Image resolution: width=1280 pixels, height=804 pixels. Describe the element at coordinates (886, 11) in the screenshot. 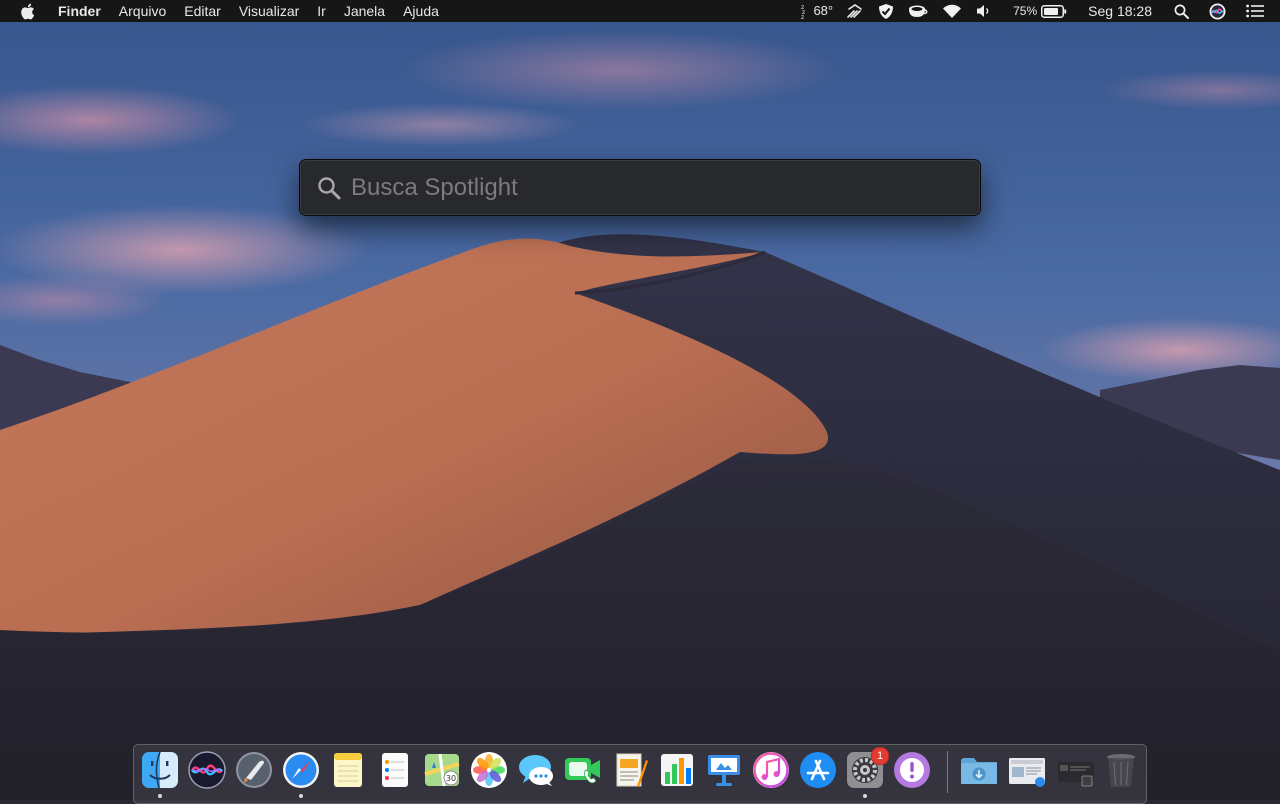

I see `shield-icon` at that location.